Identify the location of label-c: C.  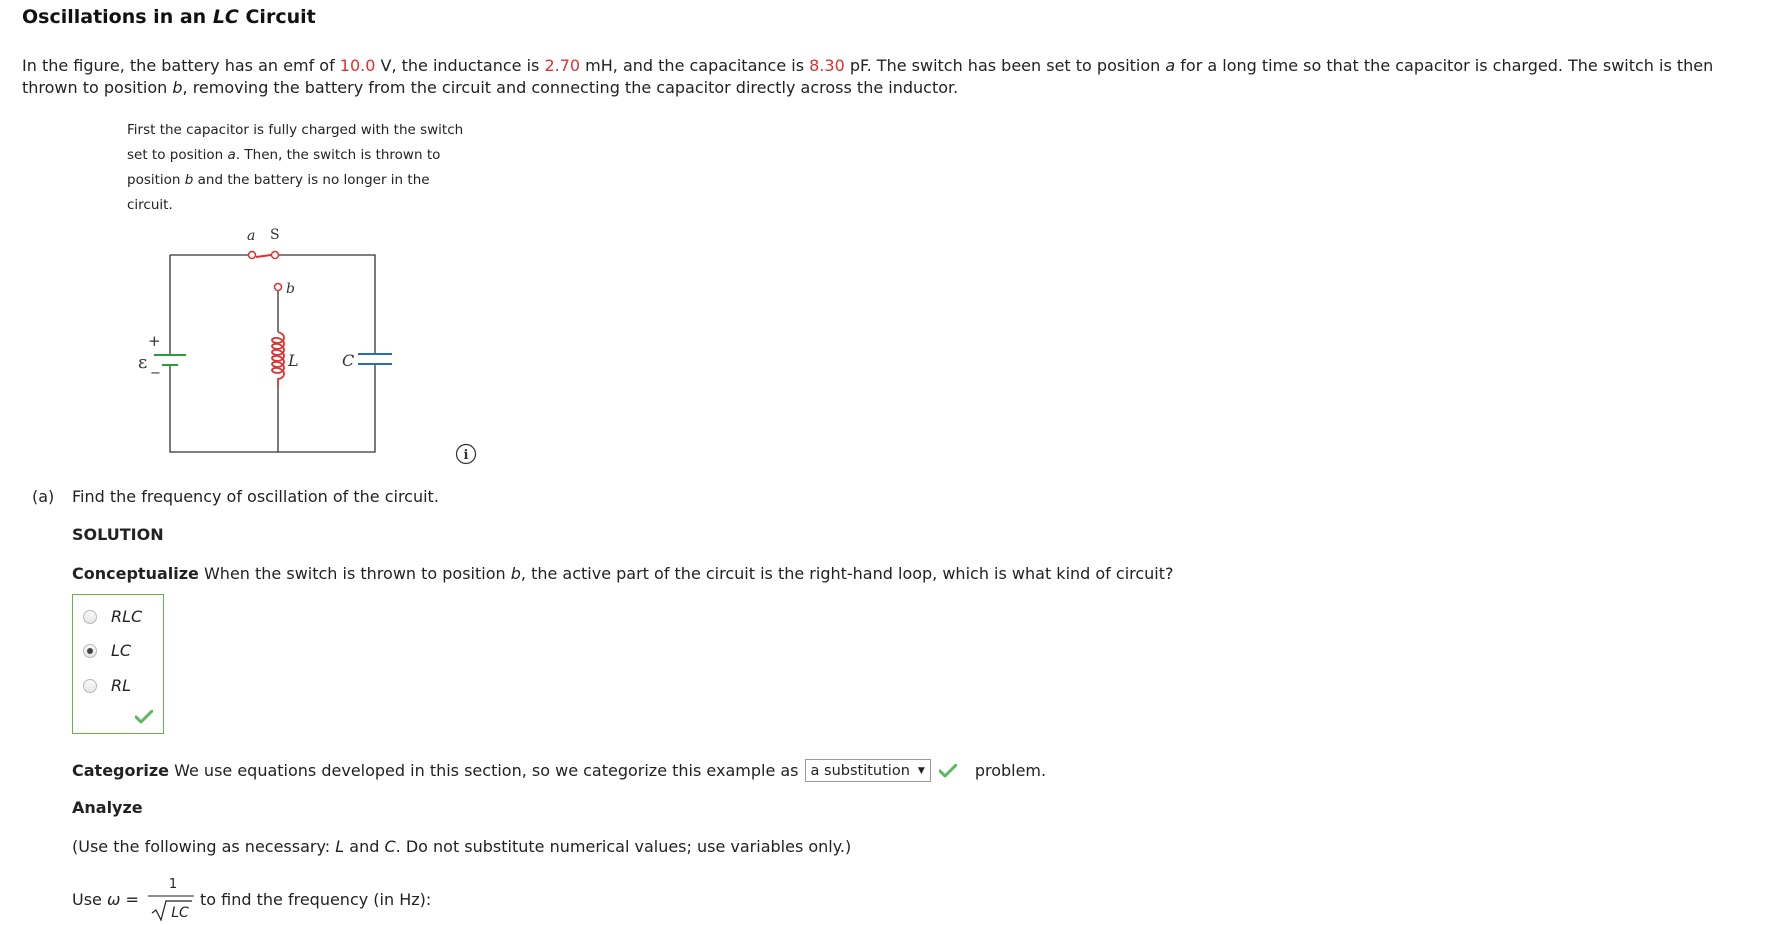
(348, 360).